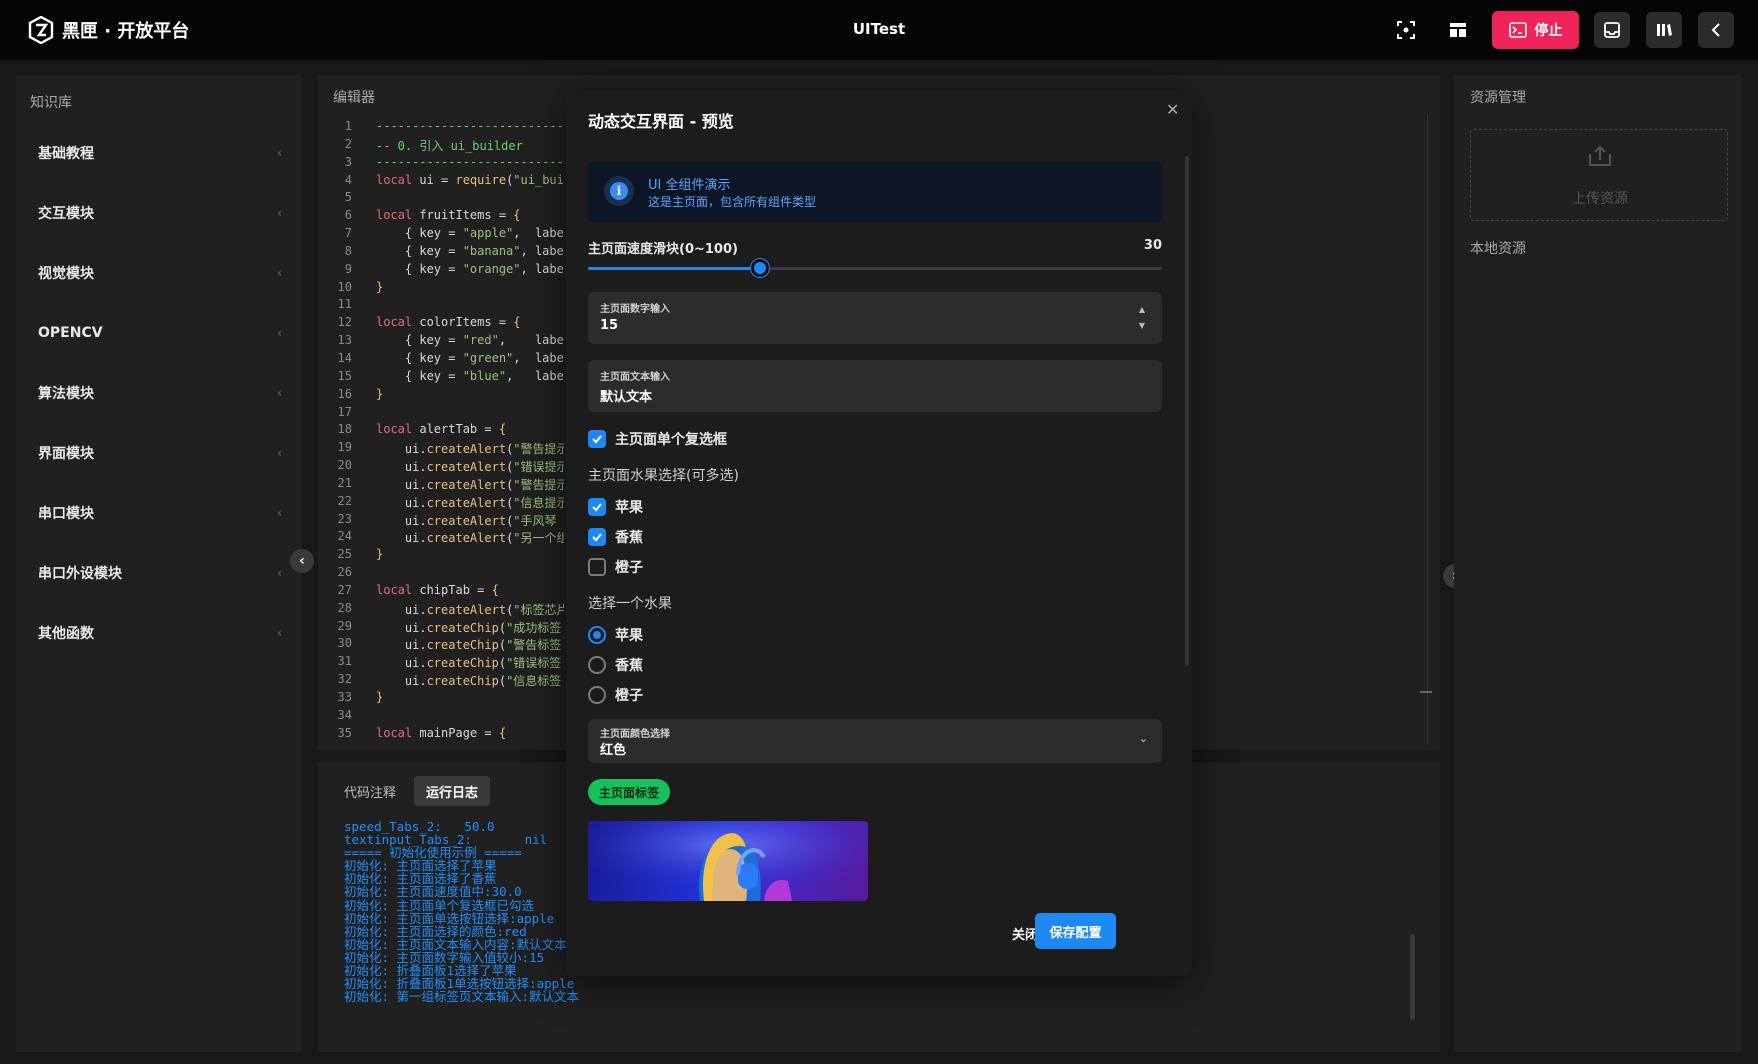 The image size is (1758, 1064). Describe the element at coordinates (609, 325) in the screenshot. I see `number-input-value: 15` at that location.